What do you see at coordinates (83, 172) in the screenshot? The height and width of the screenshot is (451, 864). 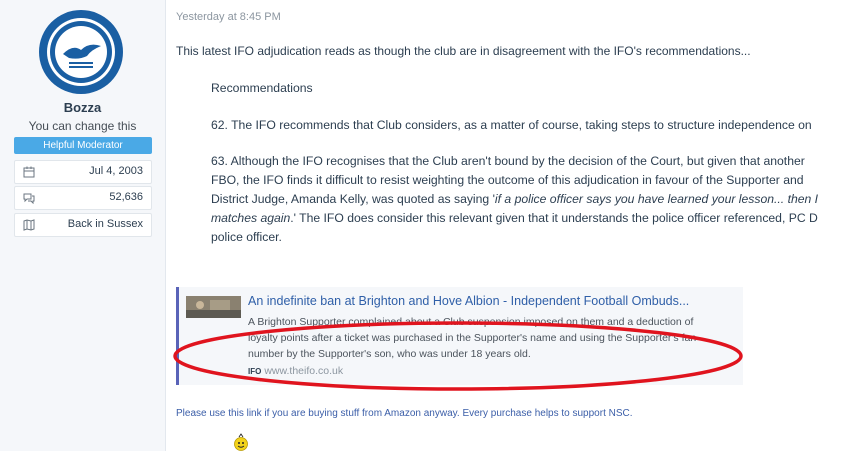 I see `stat-joined: Jul 4, 2003` at bounding box center [83, 172].